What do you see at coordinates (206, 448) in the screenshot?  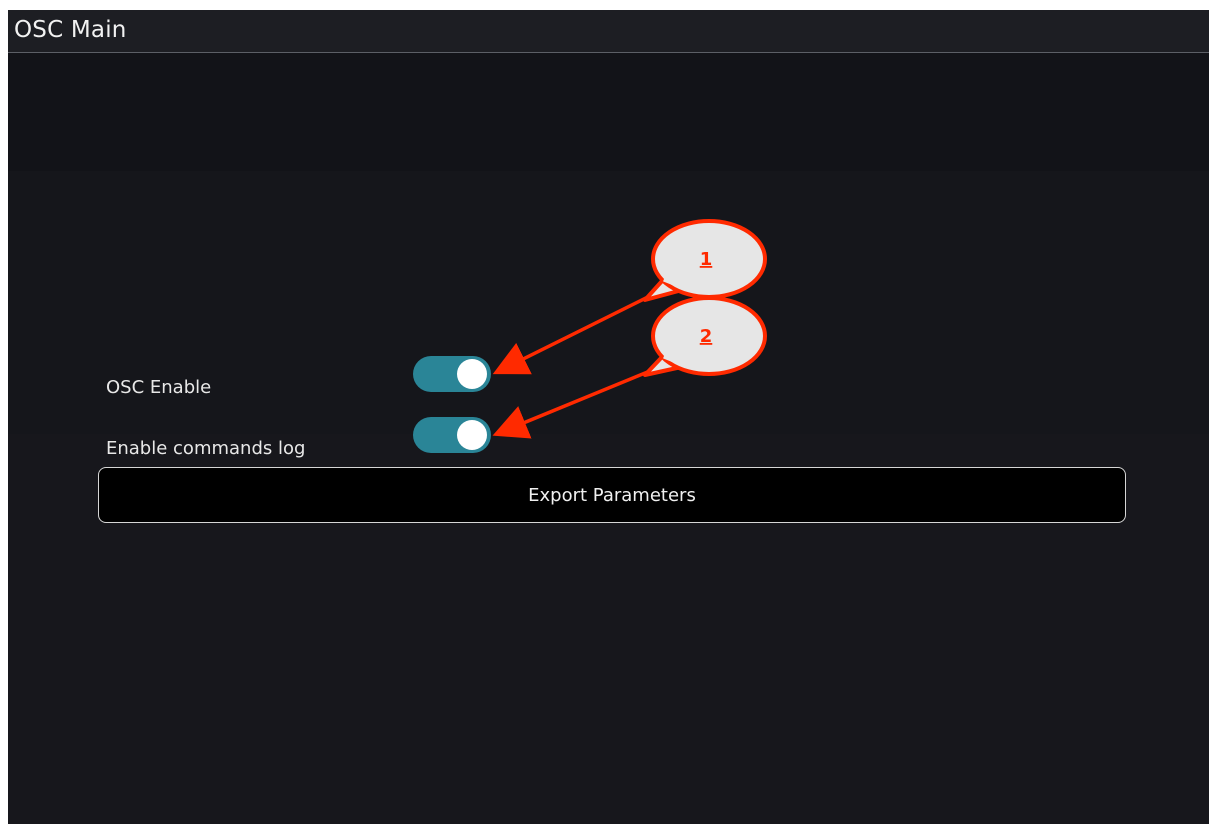 I see `commands-log-label: Enable commands log` at bounding box center [206, 448].